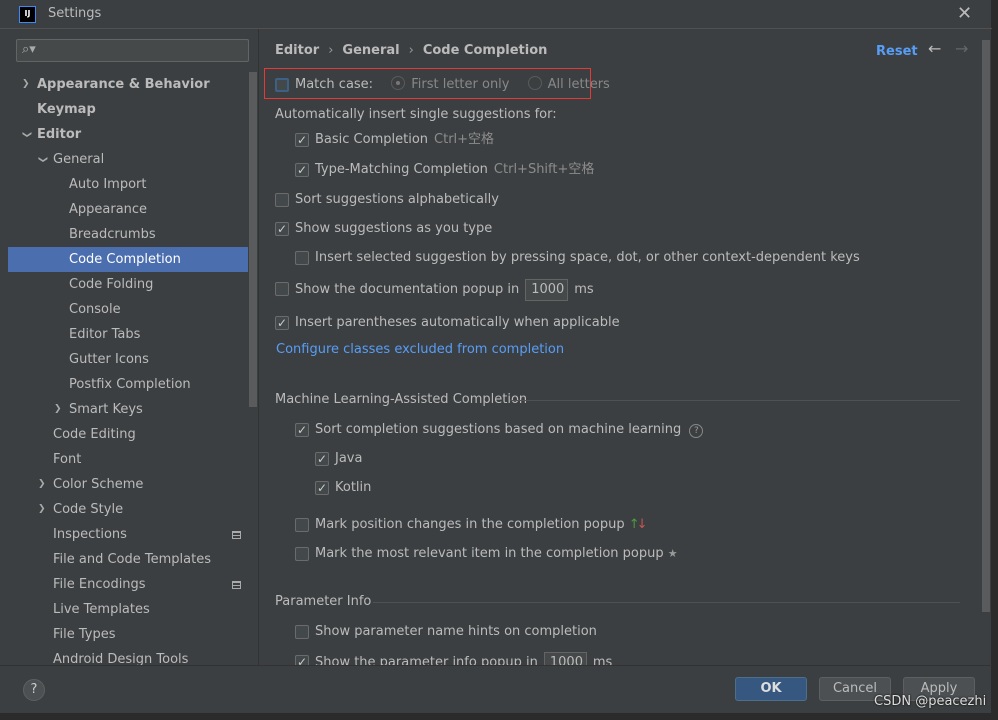 The width and height of the screenshot is (998, 720). What do you see at coordinates (128, 634) in the screenshot?
I see `sidebar-item-file-types: File Types` at bounding box center [128, 634].